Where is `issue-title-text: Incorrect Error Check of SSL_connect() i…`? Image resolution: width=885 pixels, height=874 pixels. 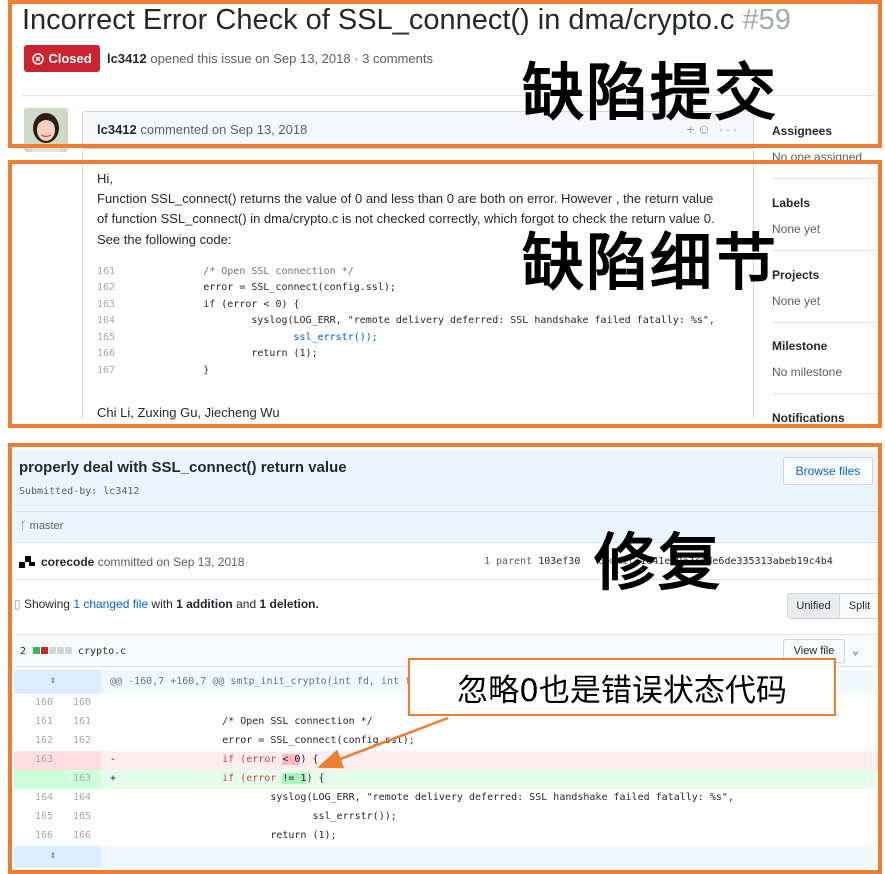 issue-title-text: Incorrect Error Check of SSL_connect() i… is located at coordinates (378, 20).